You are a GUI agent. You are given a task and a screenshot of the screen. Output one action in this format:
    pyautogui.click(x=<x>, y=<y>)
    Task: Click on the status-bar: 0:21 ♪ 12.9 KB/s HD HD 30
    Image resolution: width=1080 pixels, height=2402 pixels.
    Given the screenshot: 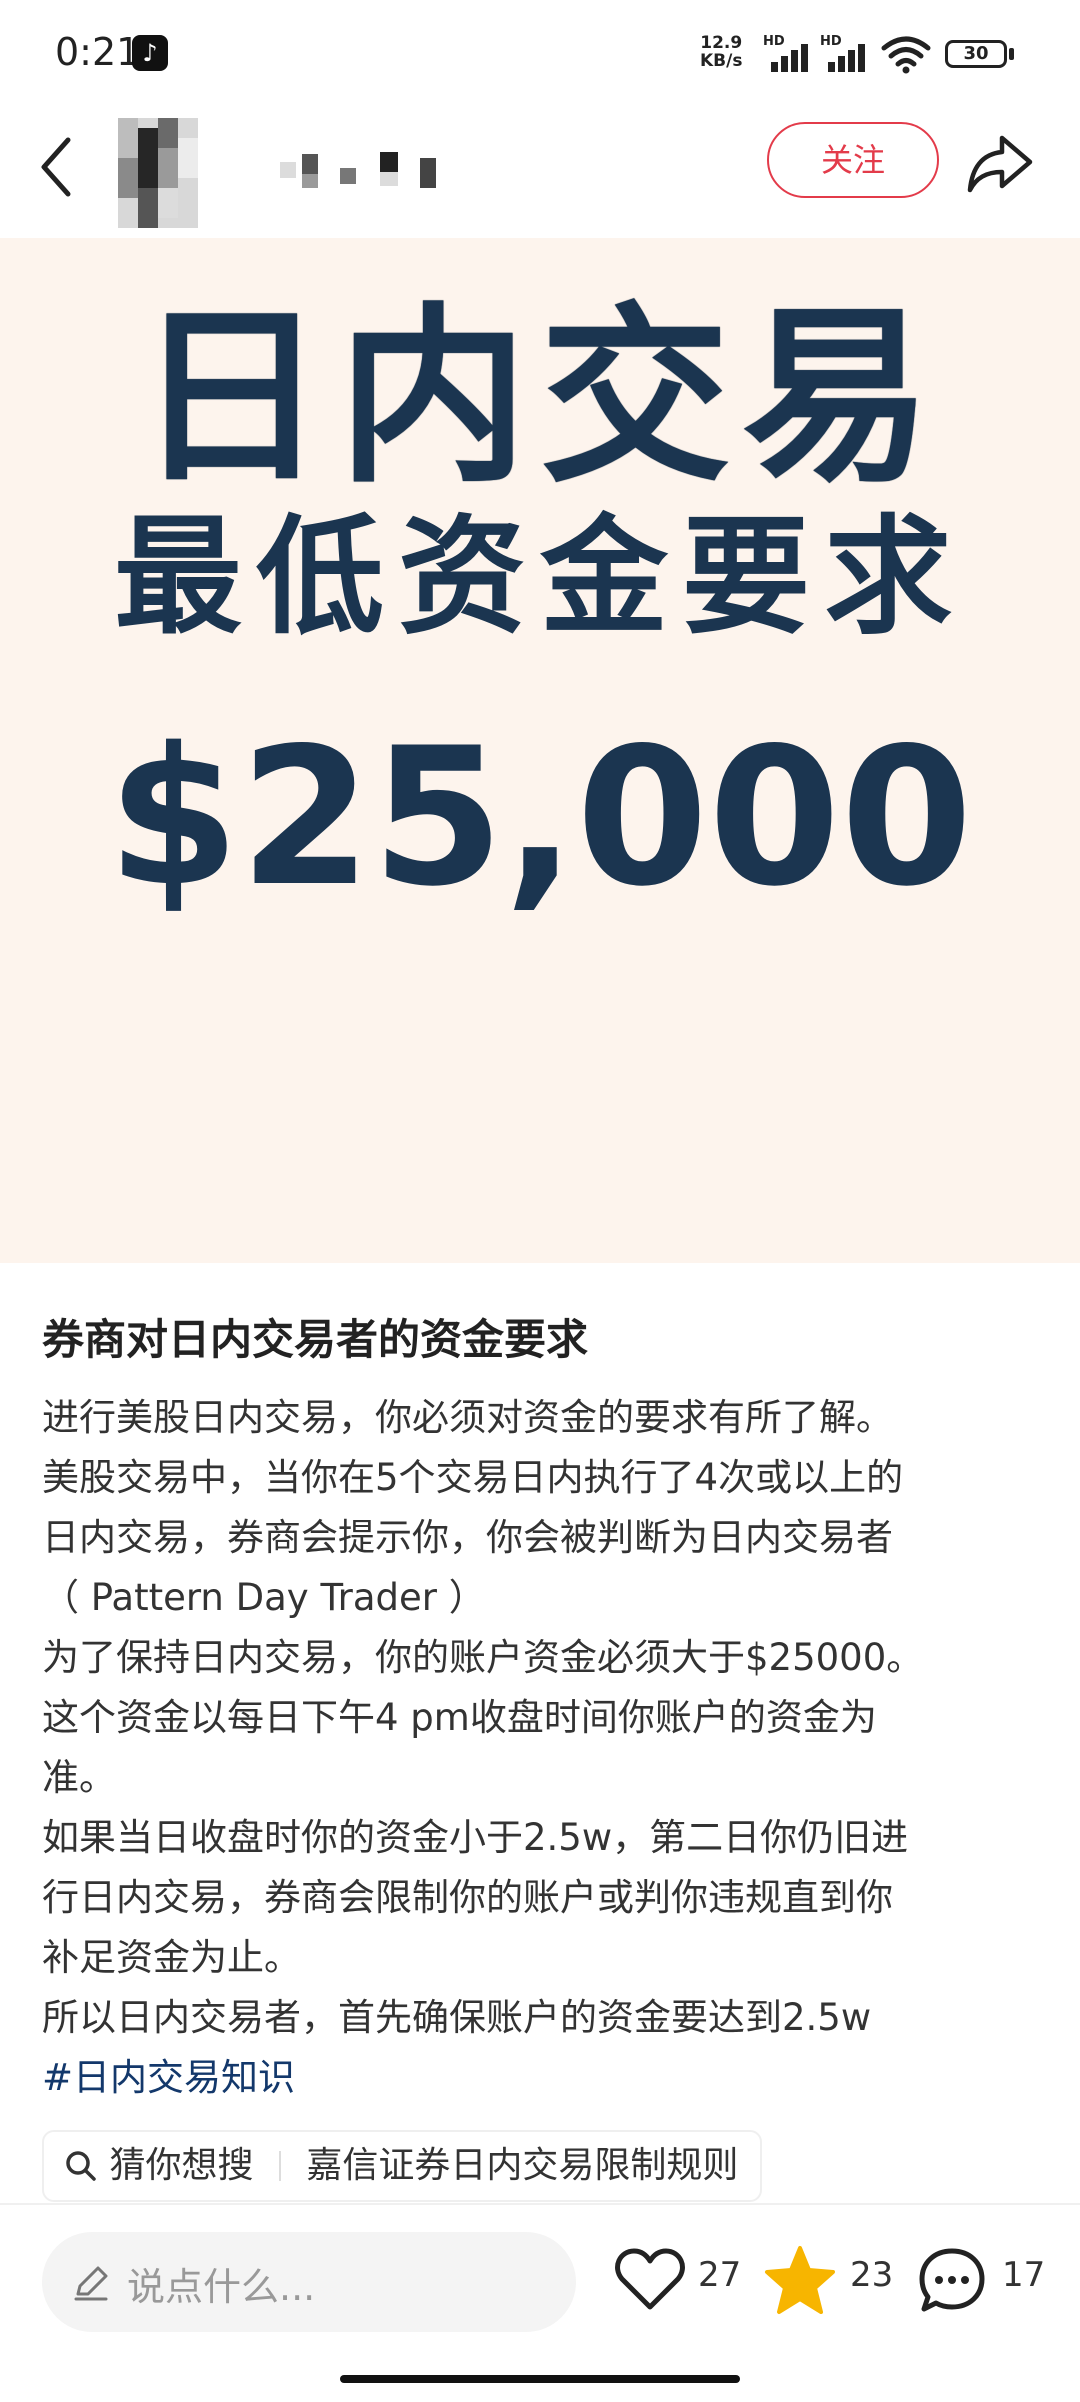 What is the action you would take?
    pyautogui.click(x=540, y=55)
    